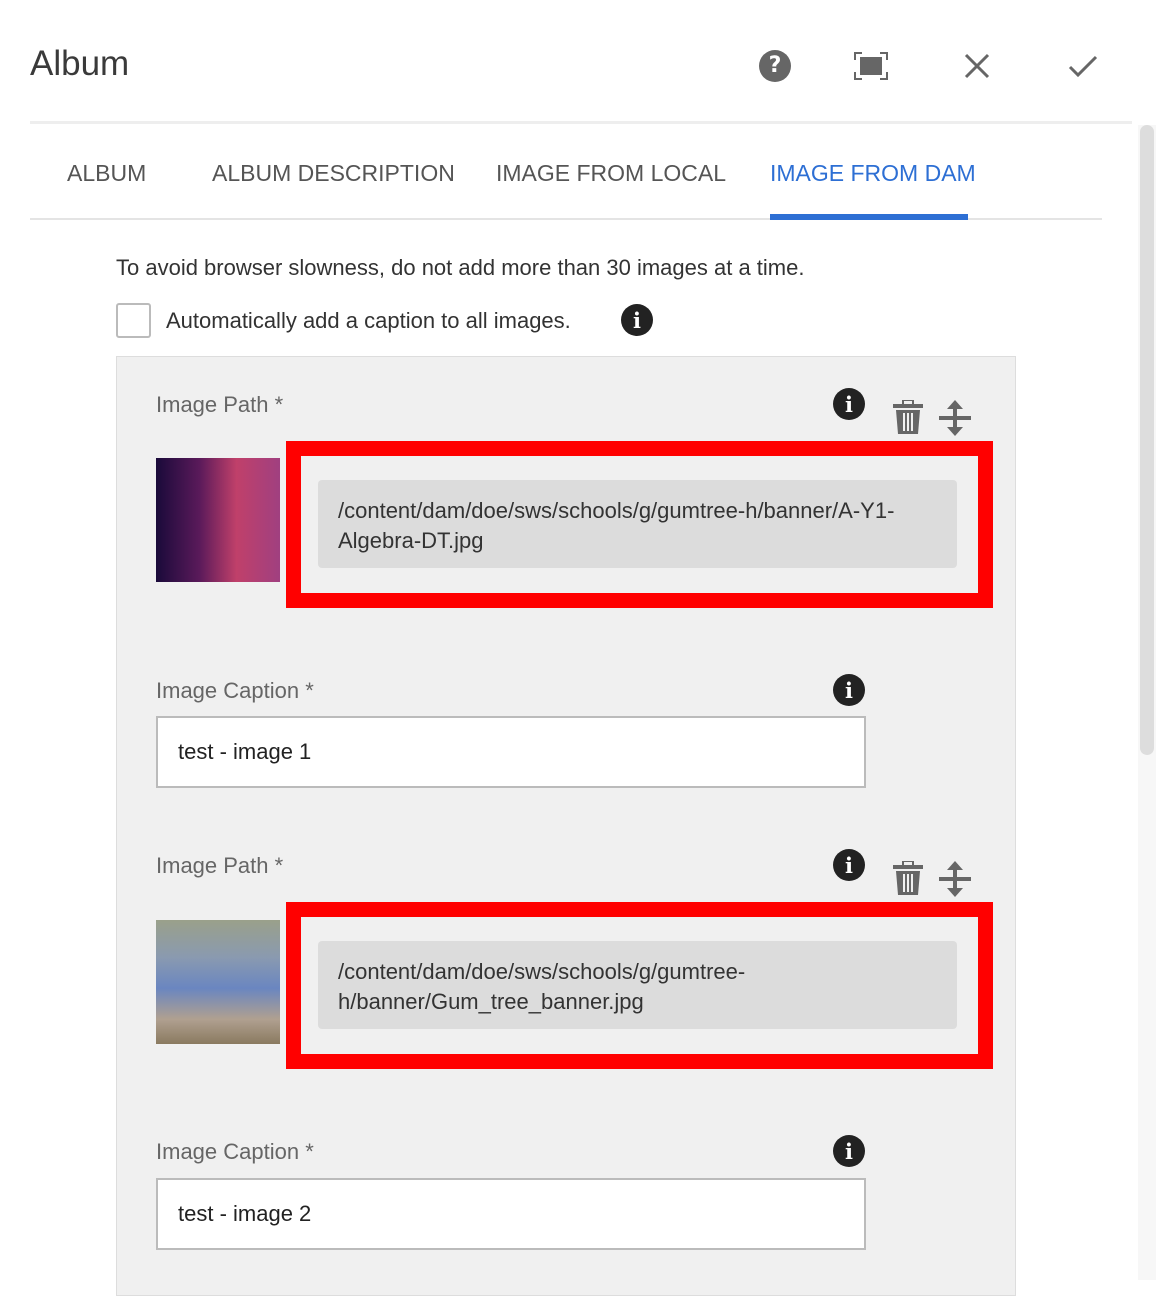 Image resolution: width=1158 pixels, height=1296 pixels. I want to click on image-caption-input: test - image 2, so click(511, 1214).